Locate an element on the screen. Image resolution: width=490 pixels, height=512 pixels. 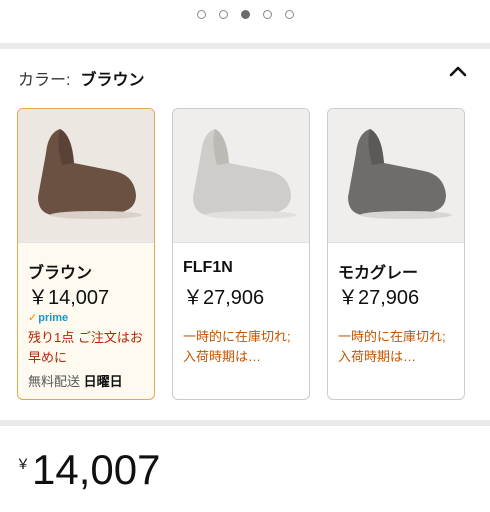
variant-name: FLF1N is located at coordinates (208, 267).